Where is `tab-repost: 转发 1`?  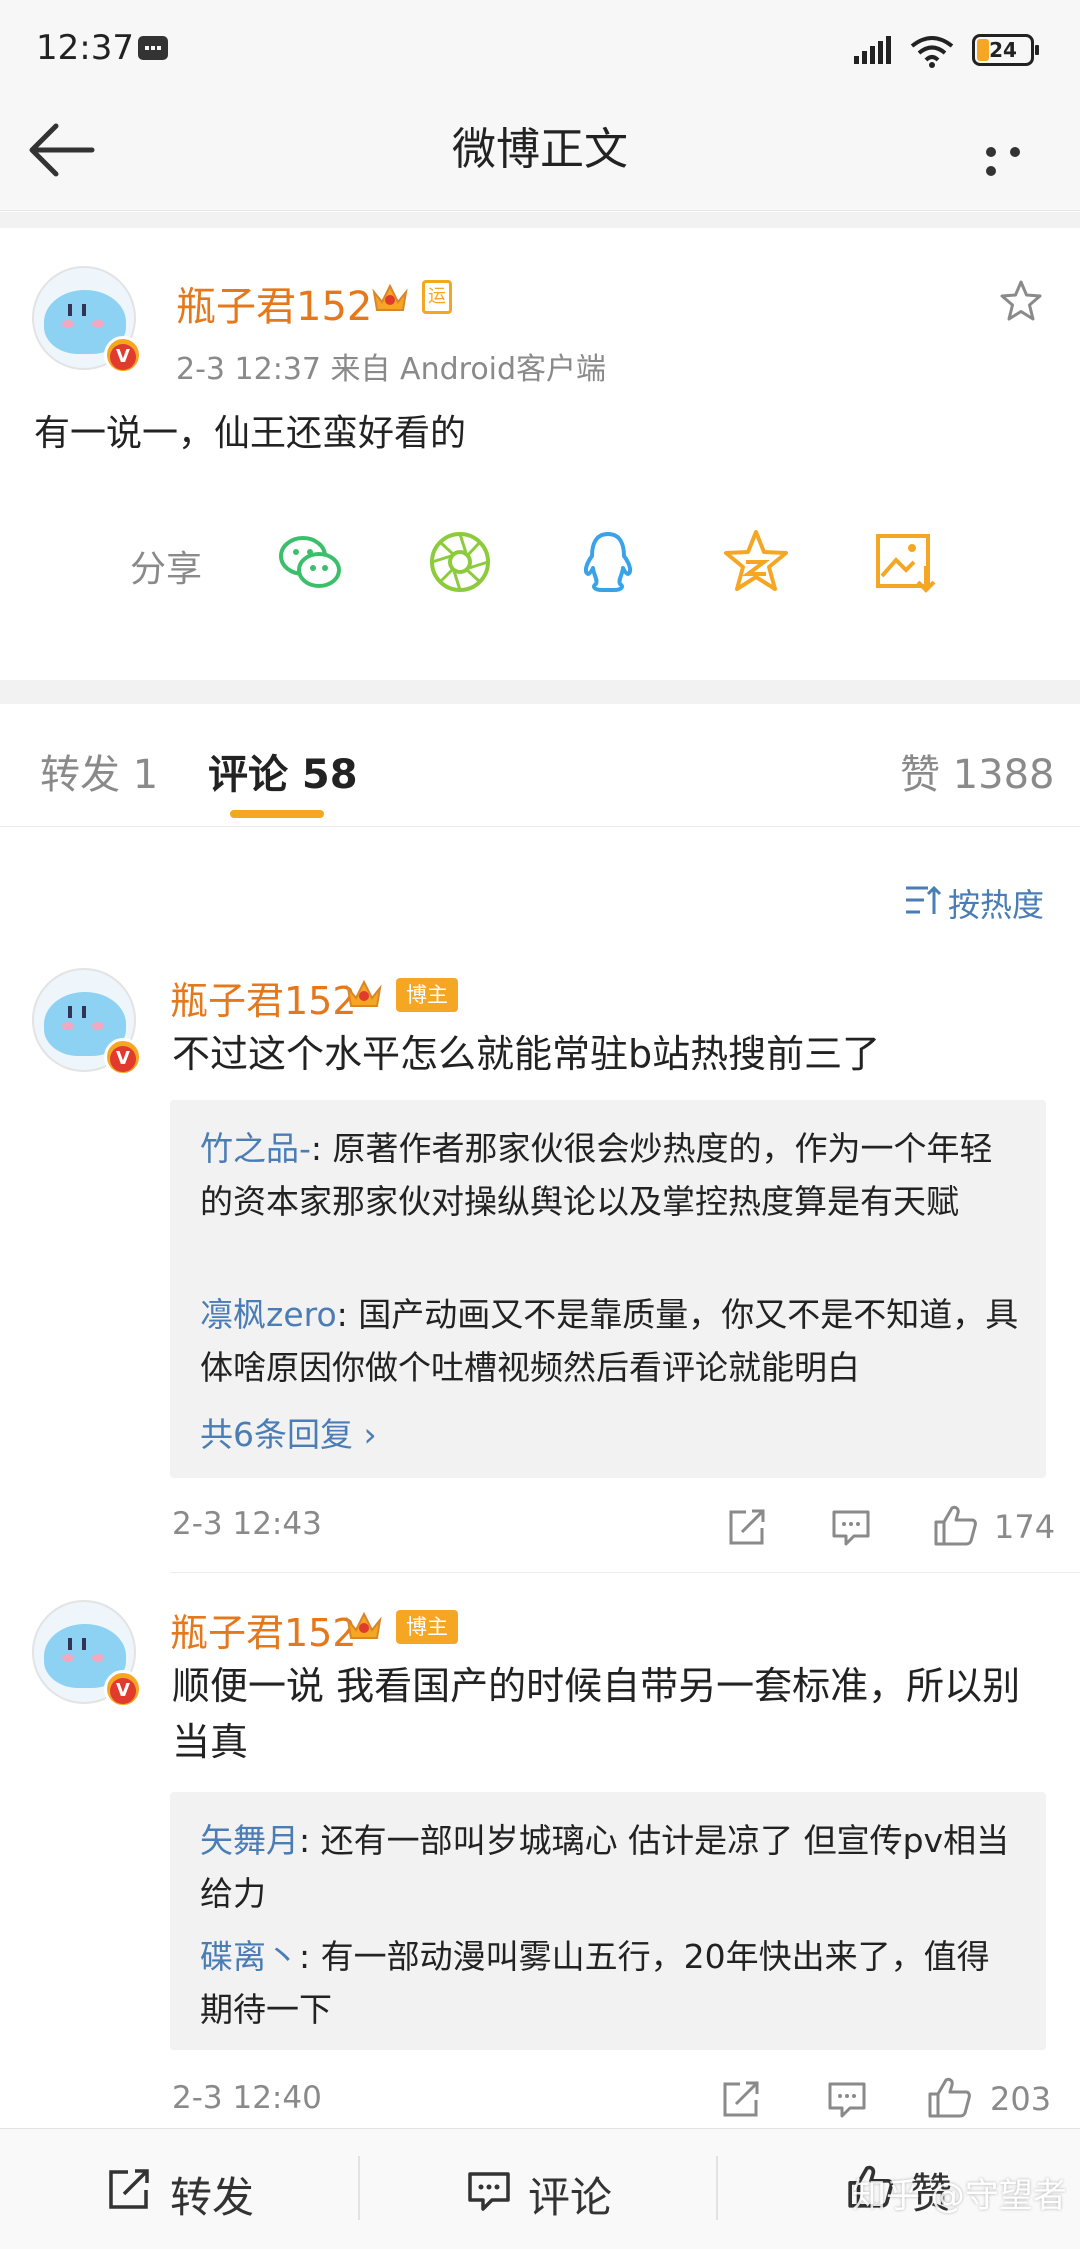
tab-repost: 转发 1 is located at coordinates (99, 771).